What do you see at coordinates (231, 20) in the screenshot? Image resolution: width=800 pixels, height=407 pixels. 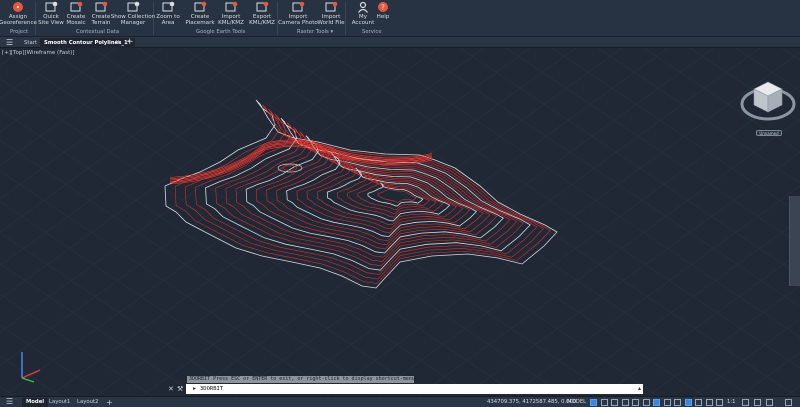 I see `import-kml-label: Import KML/KMZ` at bounding box center [231, 20].